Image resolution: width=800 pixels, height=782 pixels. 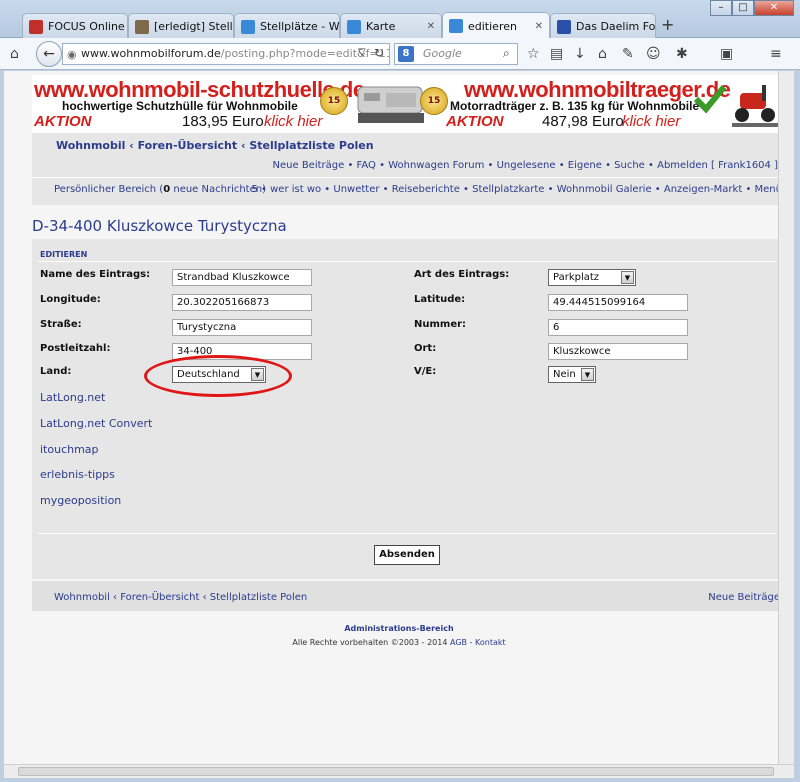 What do you see at coordinates (379, 53) in the screenshot?
I see `reload-icon: ↻` at bounding box center [379, 53].